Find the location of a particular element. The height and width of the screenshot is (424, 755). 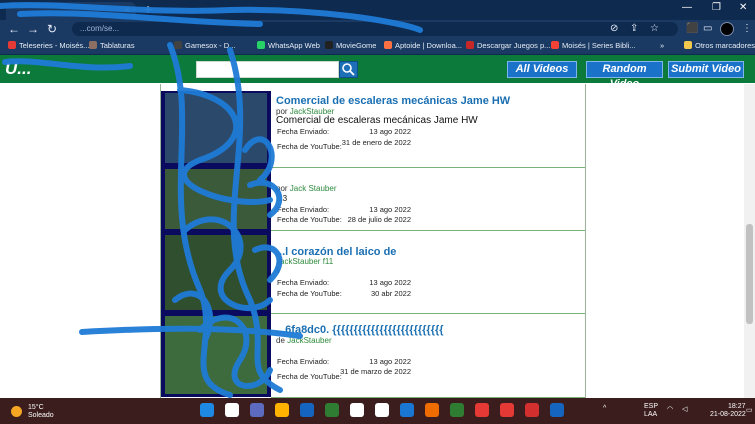

share-icon: ⇪ is located at coordinates (634, 29).